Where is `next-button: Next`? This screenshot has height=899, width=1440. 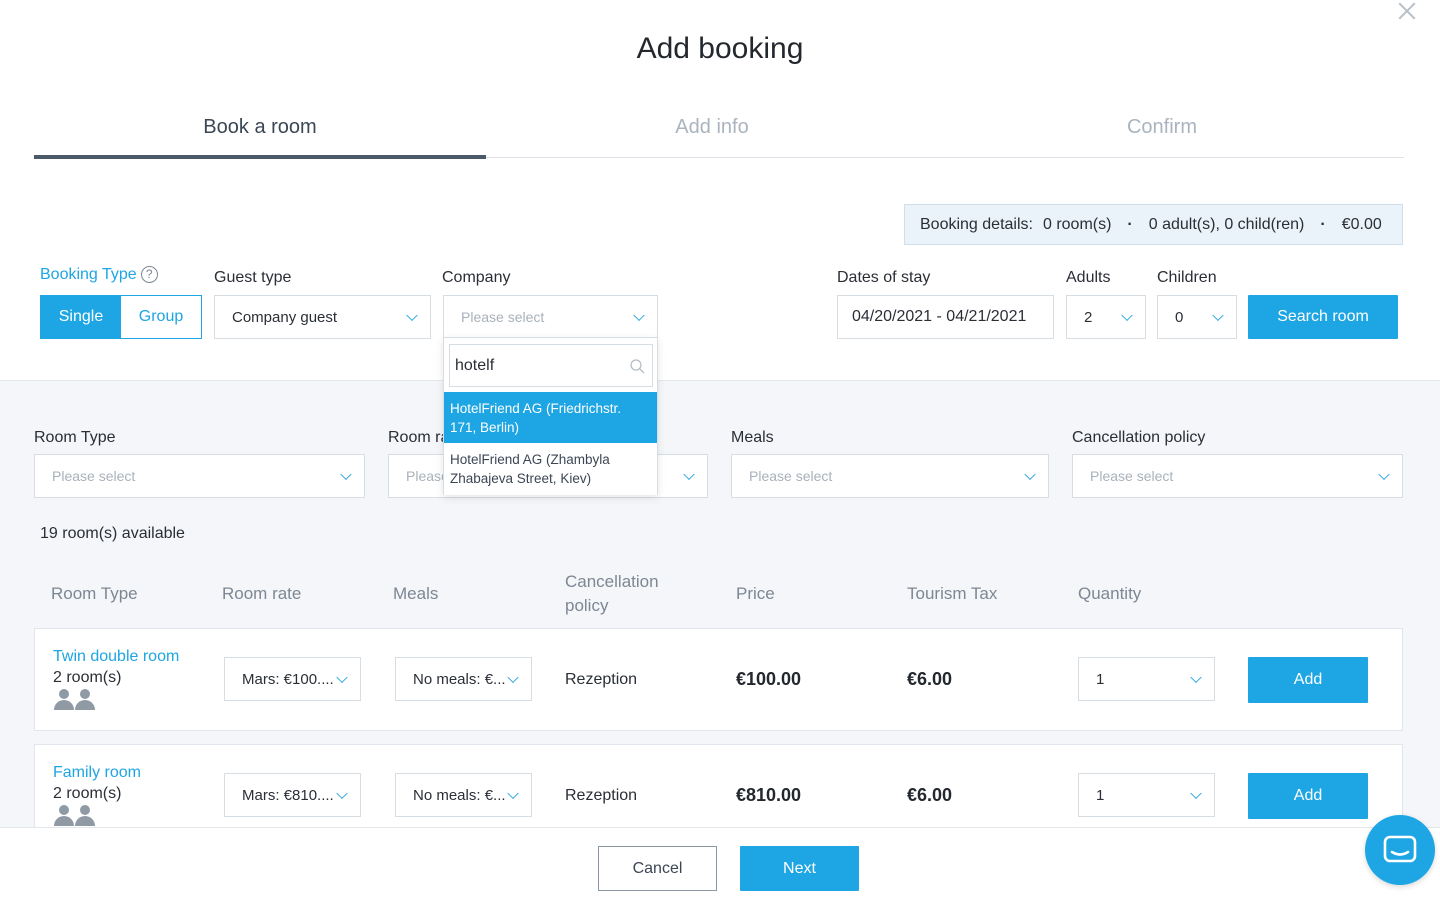
next-button: Next is located at coordinates (799, 868).